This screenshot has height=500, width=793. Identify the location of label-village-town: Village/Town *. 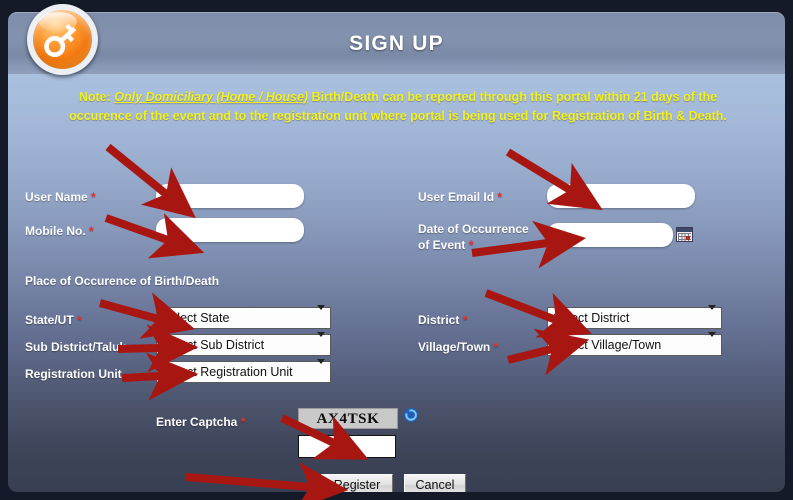
(458, 347).